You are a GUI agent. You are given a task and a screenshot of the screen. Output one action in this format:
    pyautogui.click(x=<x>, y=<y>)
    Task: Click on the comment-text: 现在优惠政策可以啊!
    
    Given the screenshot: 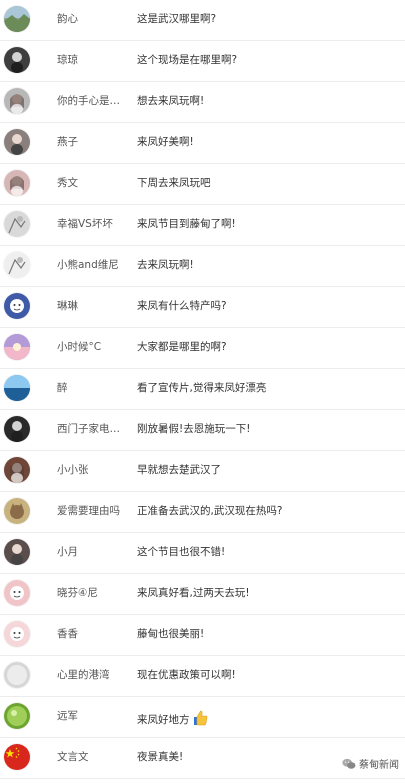 What is the action you would take?
    pyautogui.click(x=186, y=675)
    